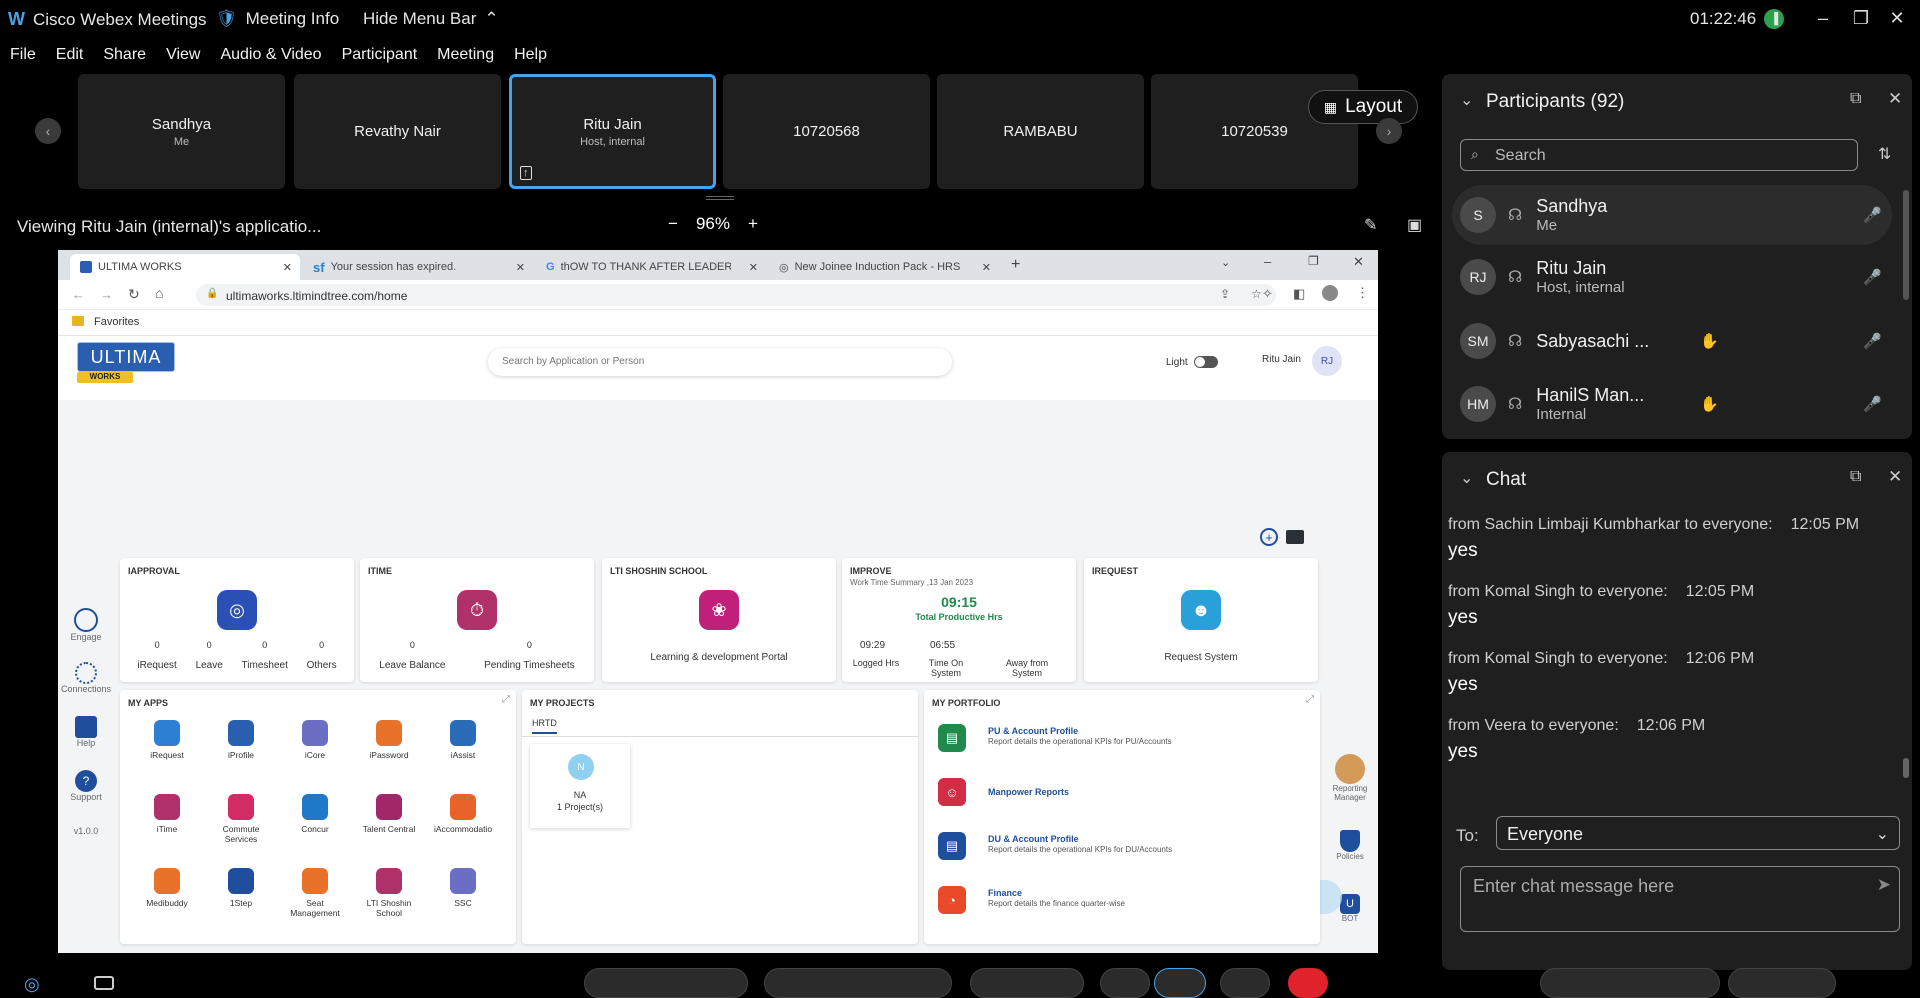 Image resolution: width=1920 pixels, height=998 pixels. Describe the element at coordinates (673, 224) in the screenshot. I see `zoom-out-icon: −` at that location.